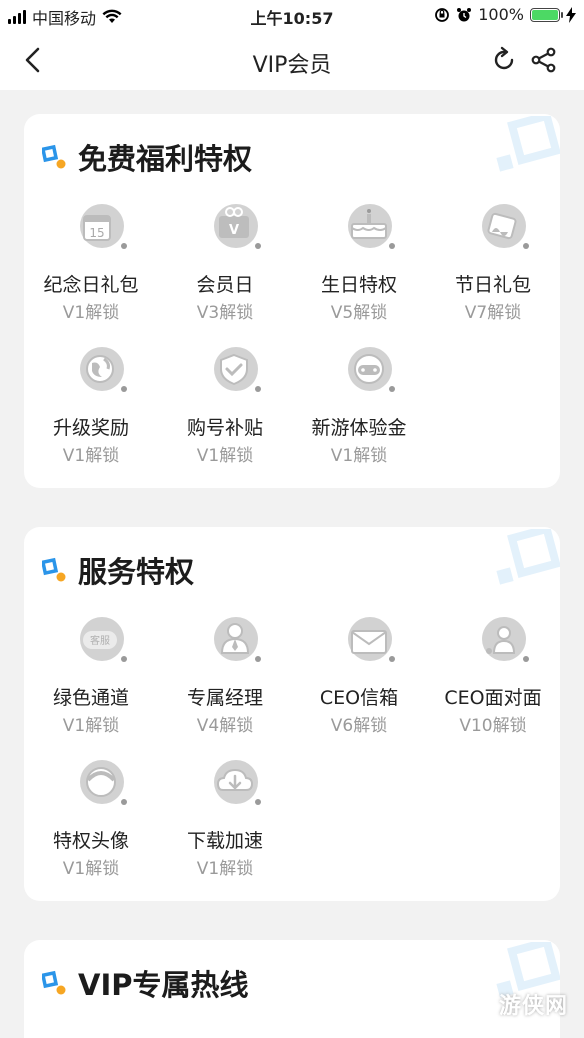  What do you see at coordinates (225, 675) in the screenshot?
I see `privilege-dedicated-manager: 专属经理 V4解锁` at bounding box center [225, 675].